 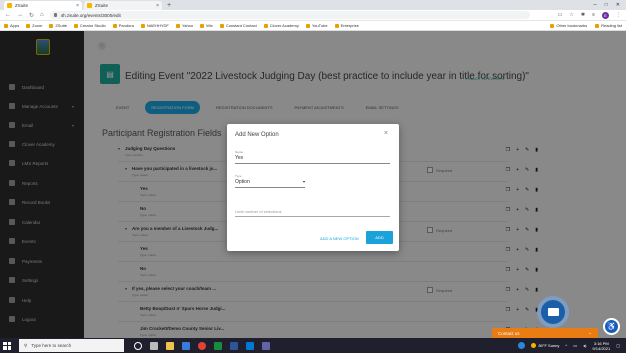 What do you see at coordinates (250, 345) in the screenshot?
I see `outlook-icon` at bounding box center [250, 345].